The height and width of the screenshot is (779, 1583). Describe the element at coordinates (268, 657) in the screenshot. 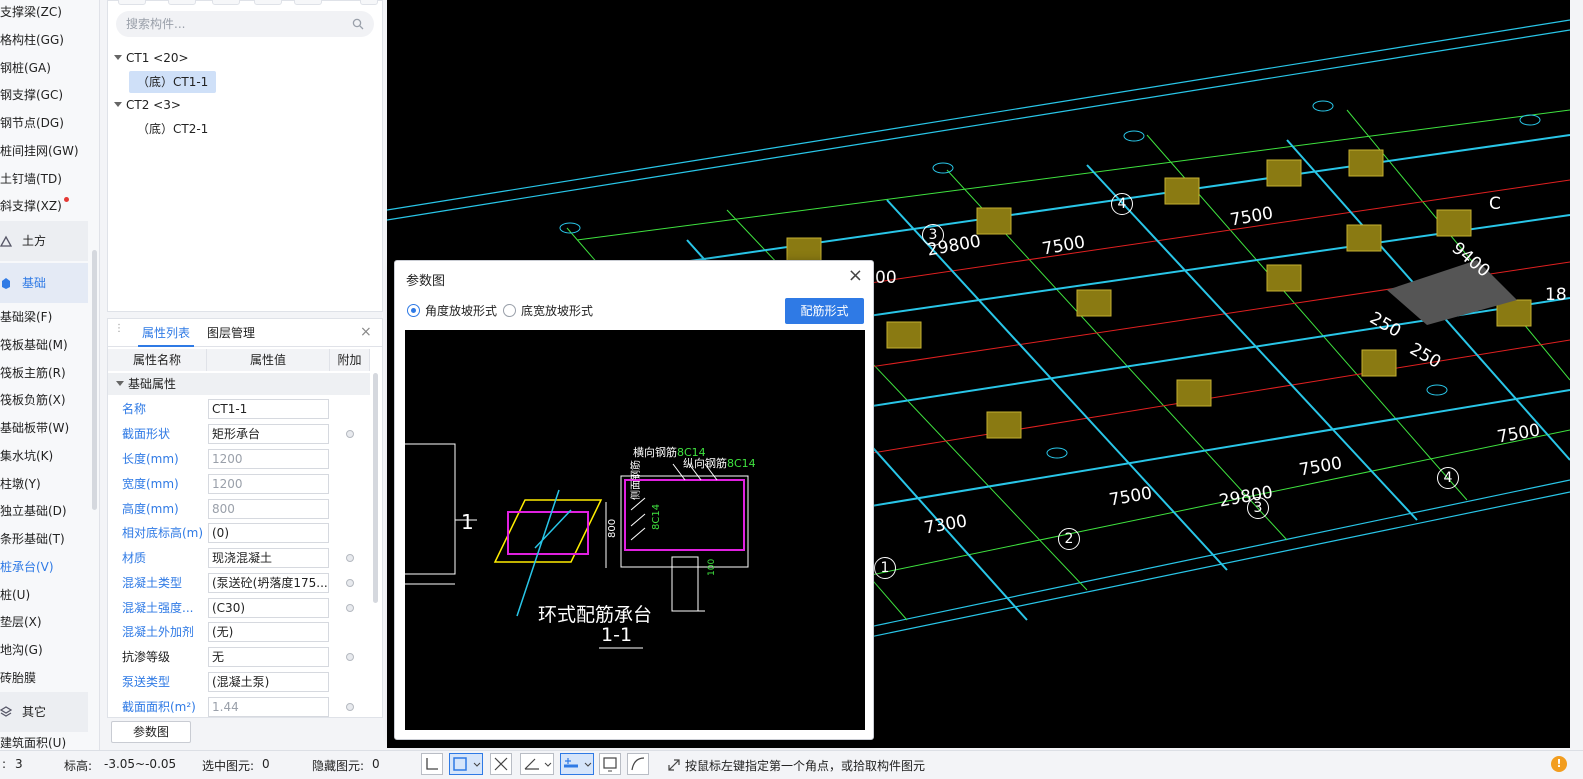

I see `property-value-input: 无` at that location.